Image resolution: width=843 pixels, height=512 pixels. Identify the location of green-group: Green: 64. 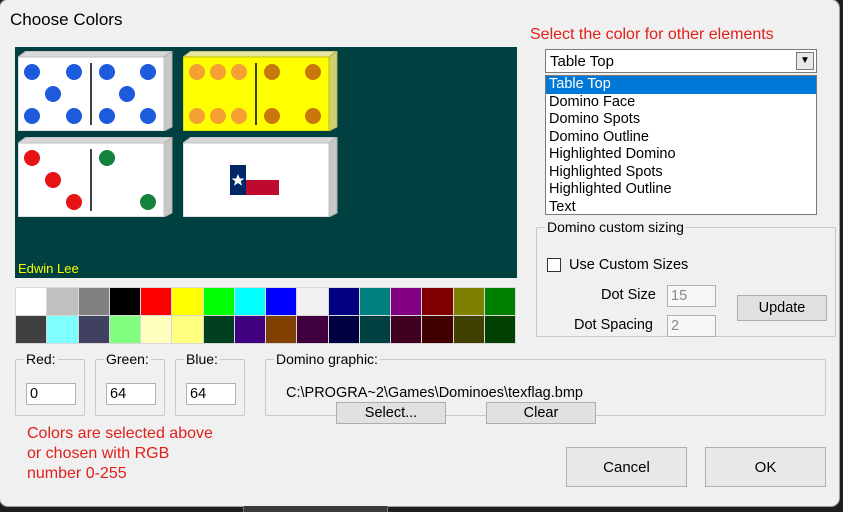
(130, 383).